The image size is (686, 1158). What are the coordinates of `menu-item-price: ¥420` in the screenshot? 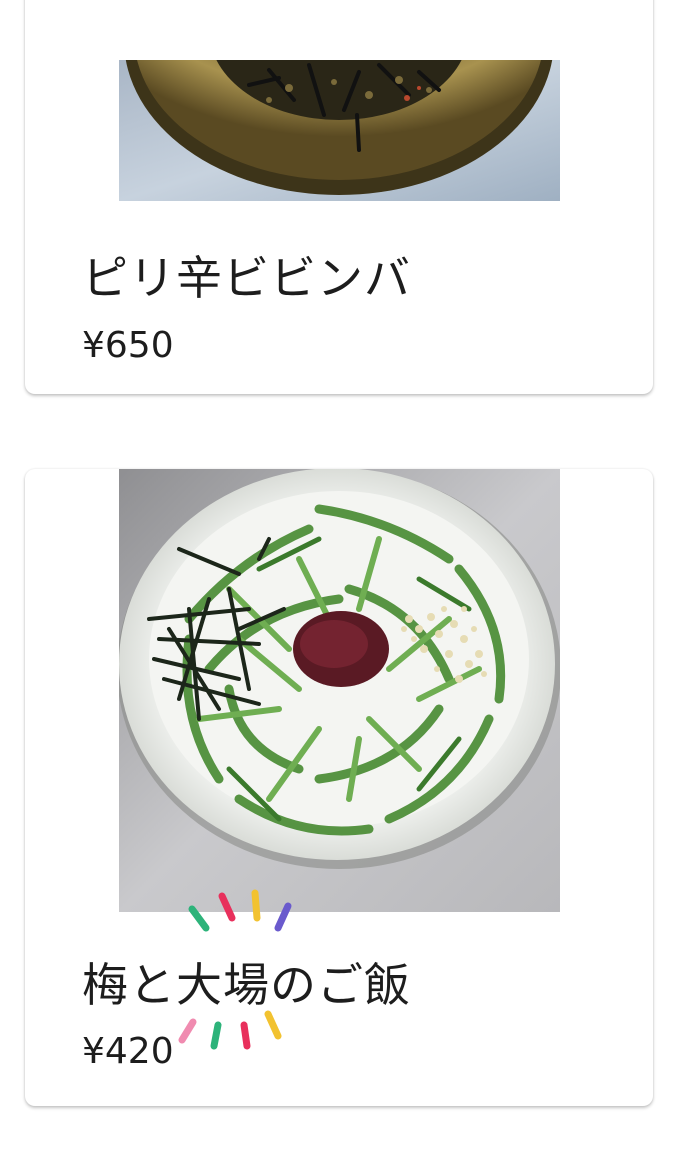 It's located at (128, 1051).